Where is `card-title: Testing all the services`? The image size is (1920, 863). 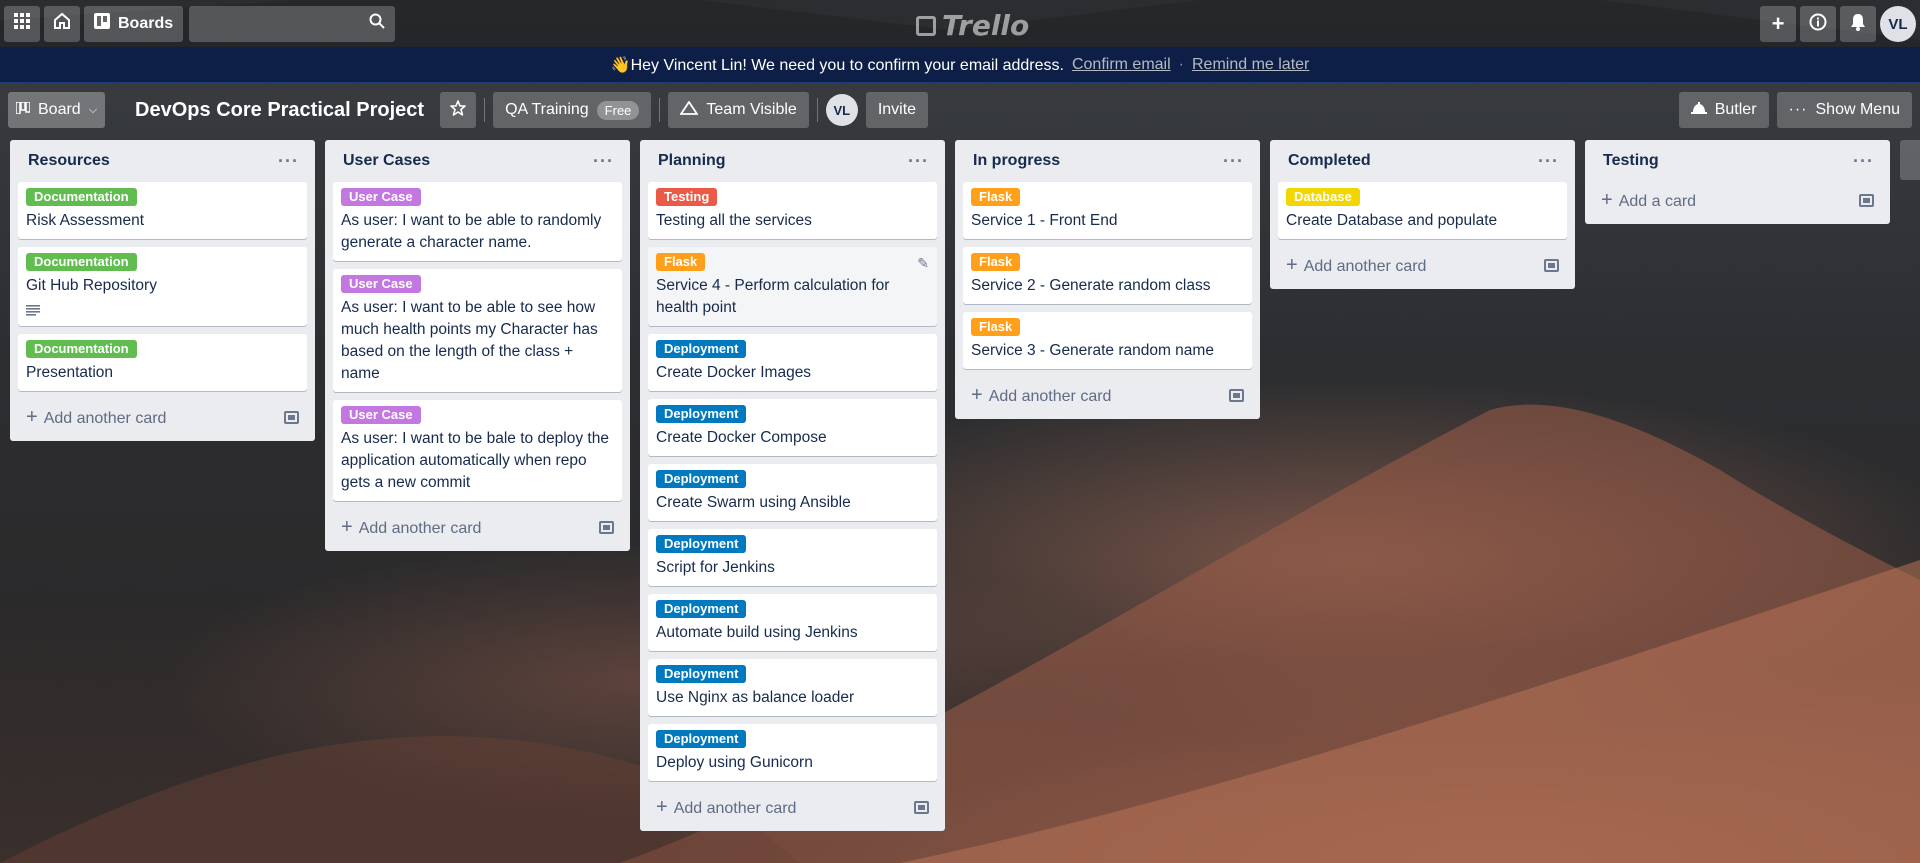
card-title: Testing all the services is located at coordinates (734, 220).